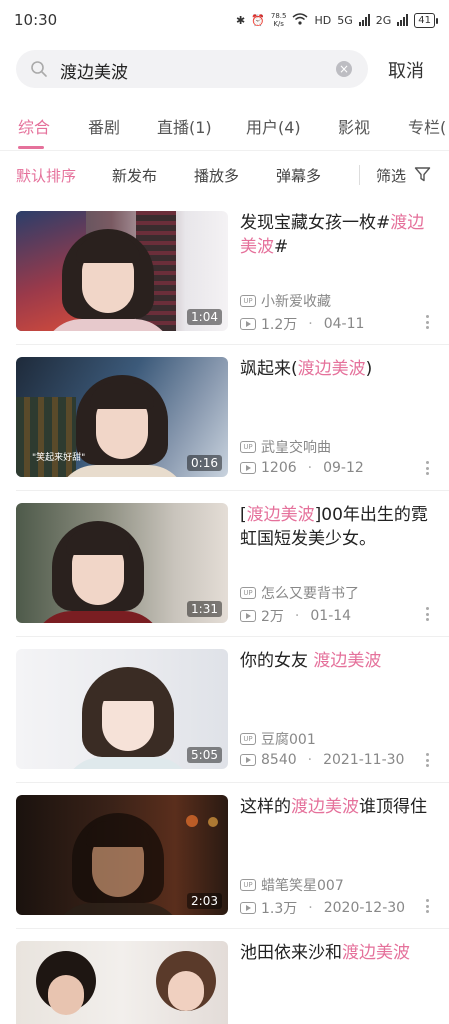  I want to click on clear-icon: ×, so click(344, 69).